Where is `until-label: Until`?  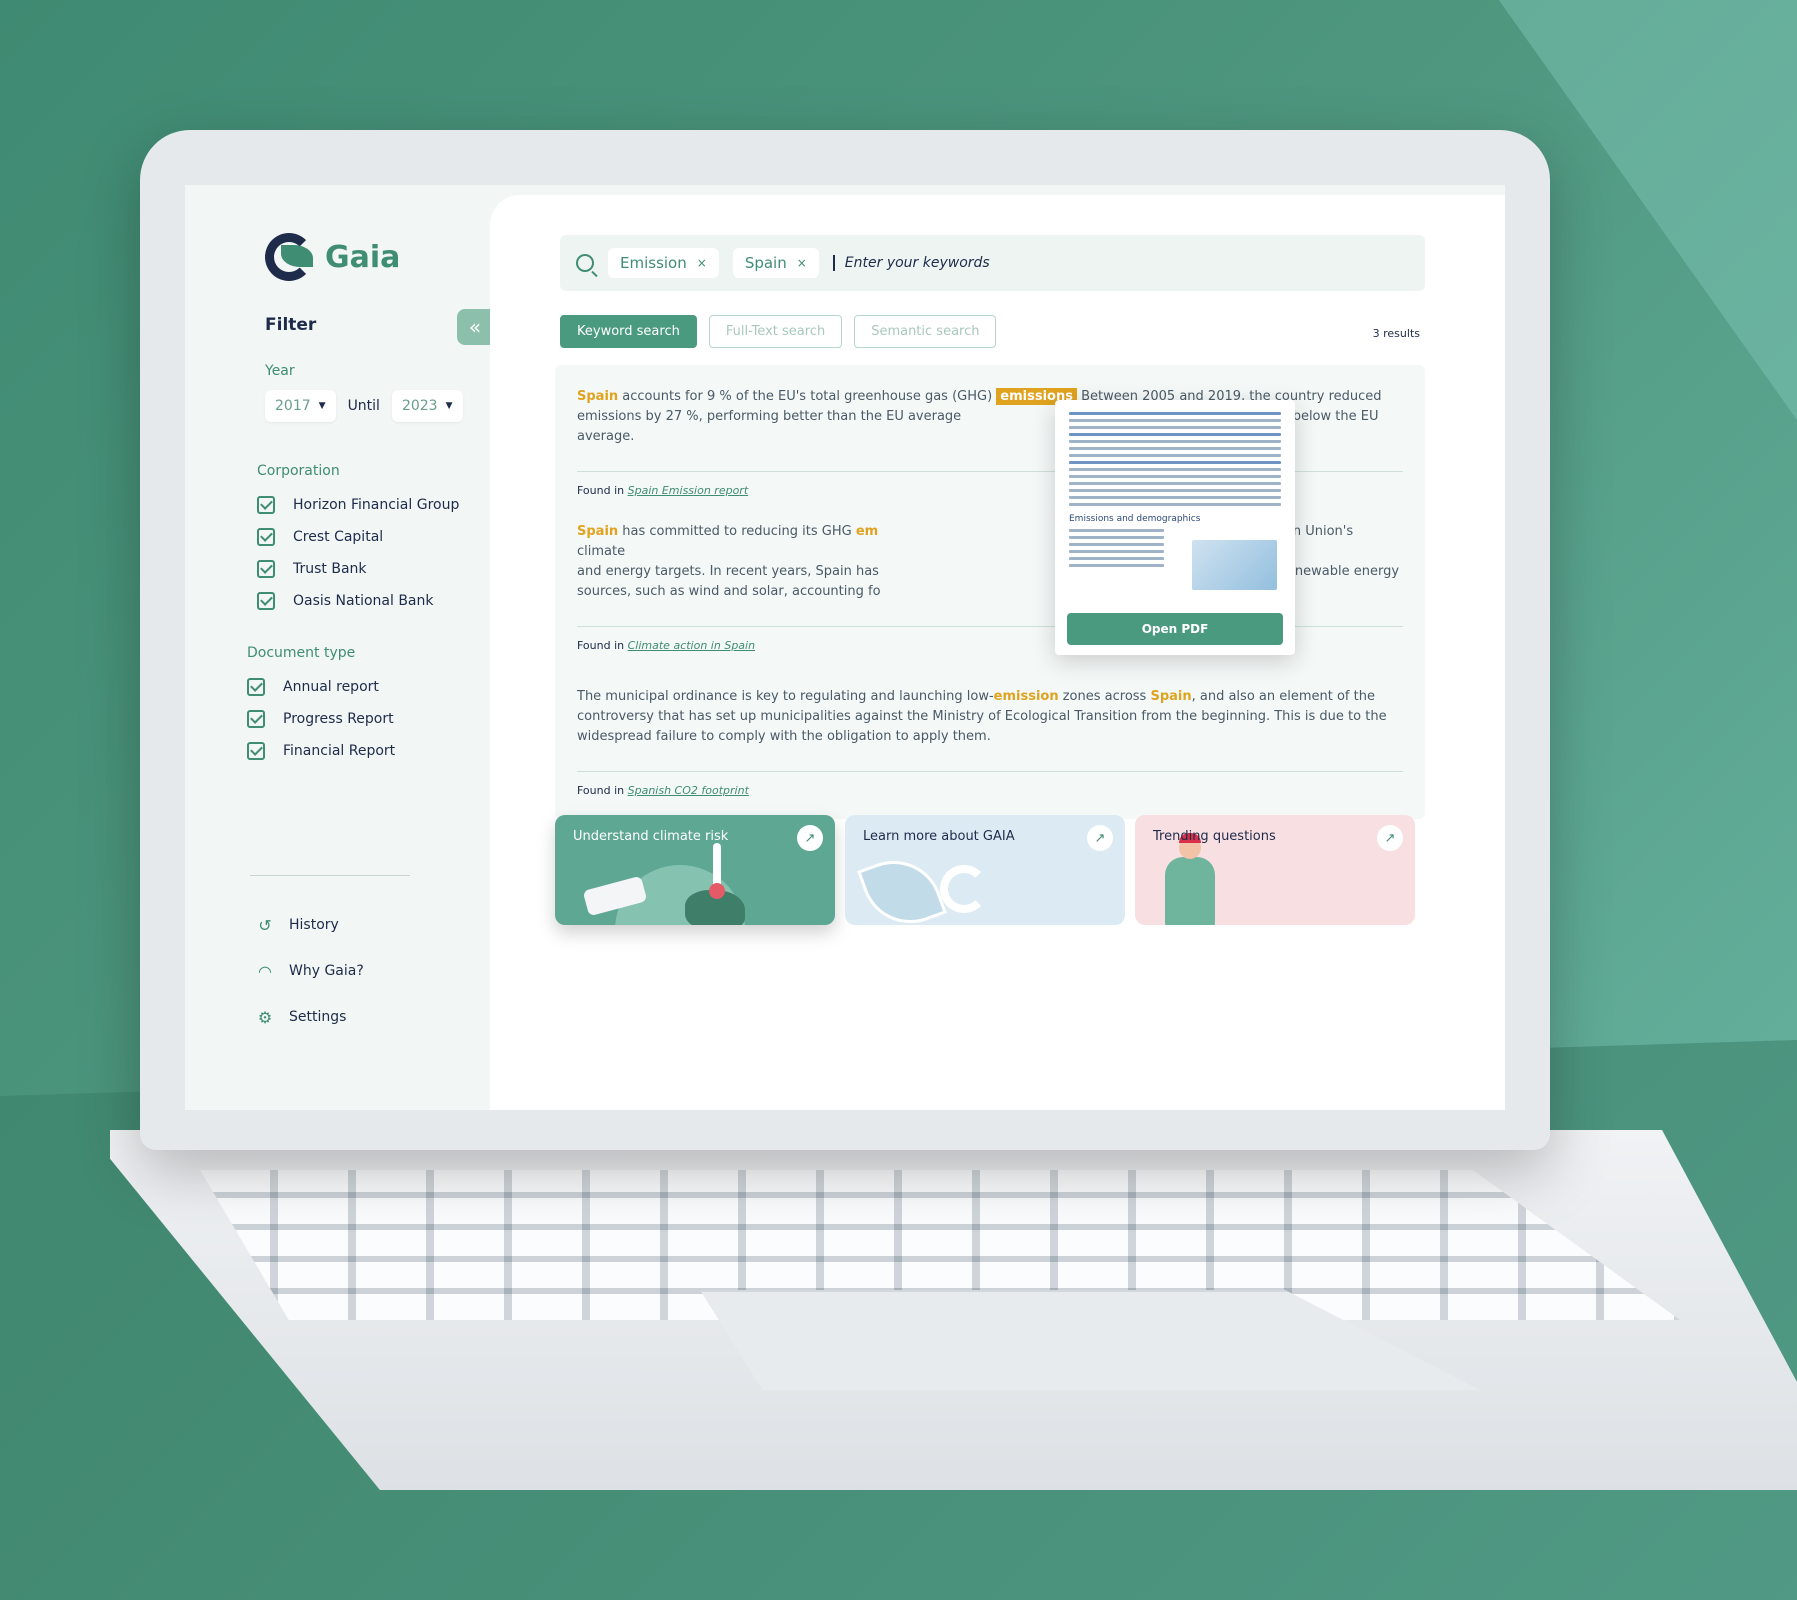
until-label: Until is located at coordinates (363, 406).